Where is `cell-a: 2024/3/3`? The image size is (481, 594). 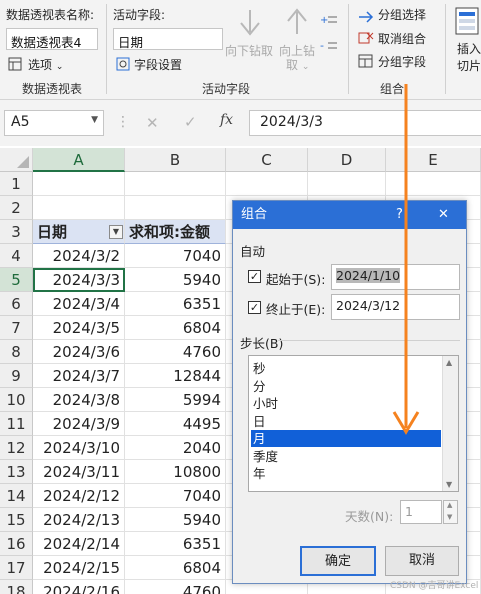 cell-a: 2024/3/3 is located at coordinates (79, 280).